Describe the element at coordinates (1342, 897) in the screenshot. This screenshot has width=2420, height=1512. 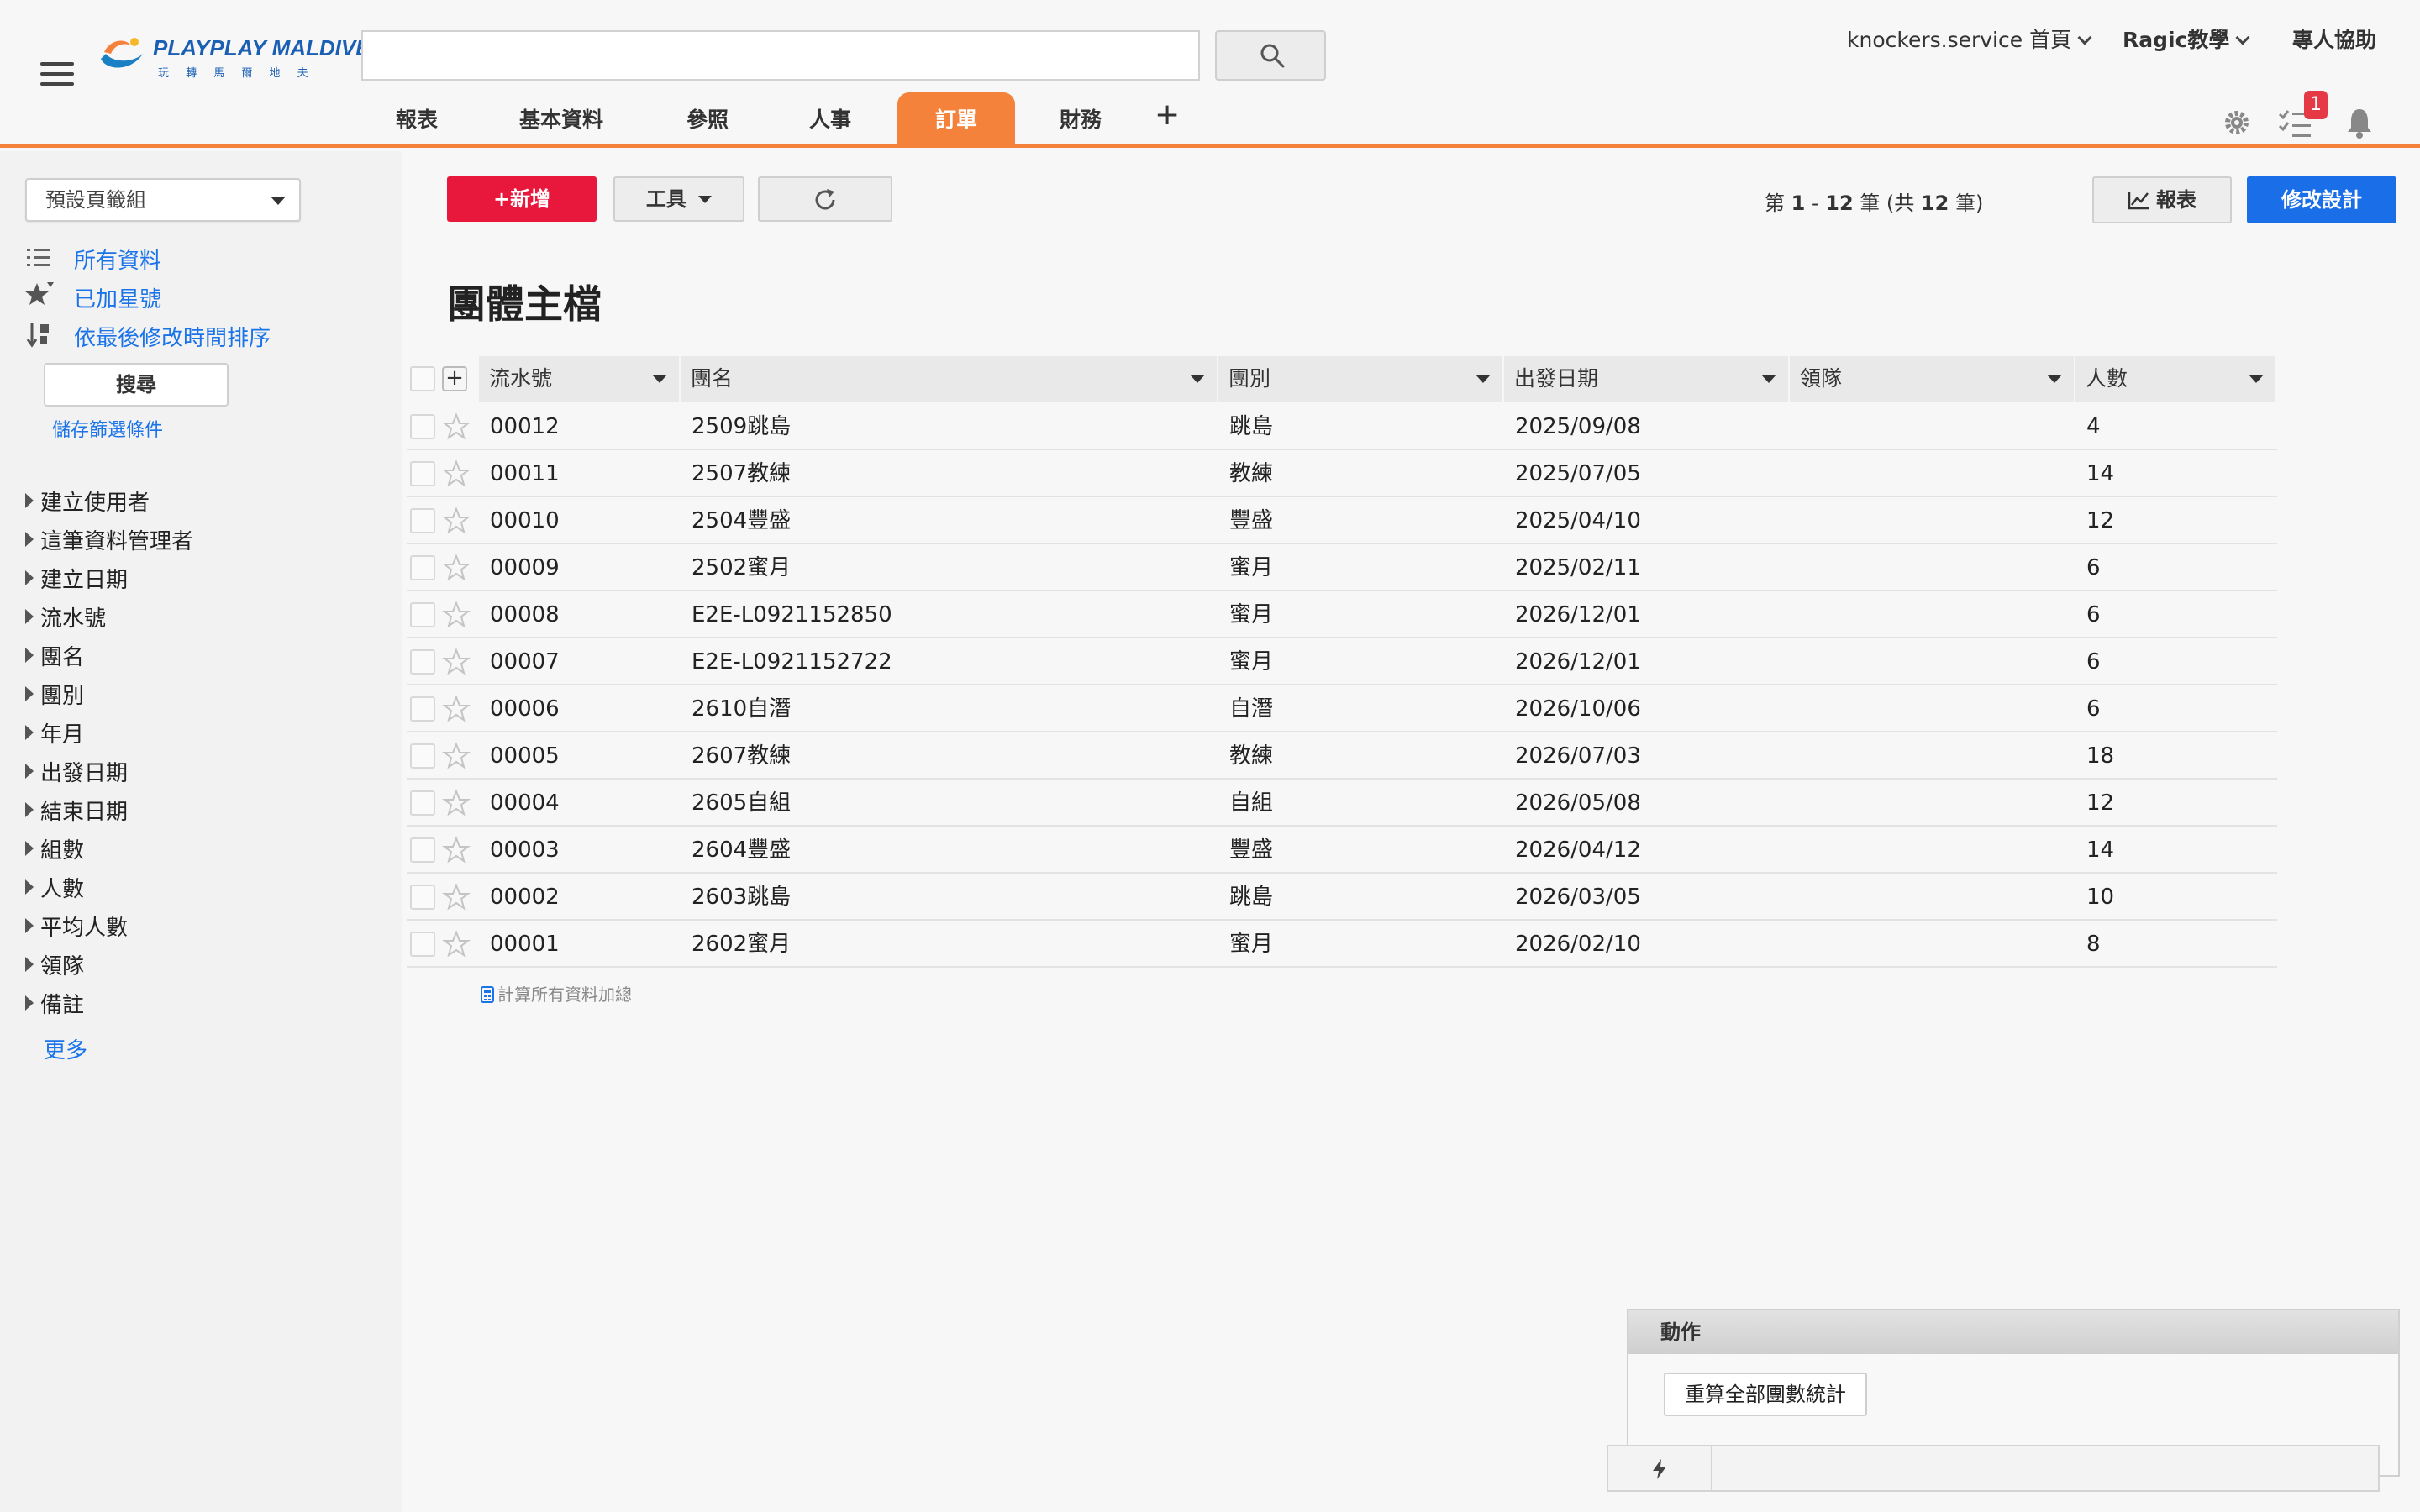
I see `table-row: 00002 2603跳島 跳島 2026/03/05 10` at that location.